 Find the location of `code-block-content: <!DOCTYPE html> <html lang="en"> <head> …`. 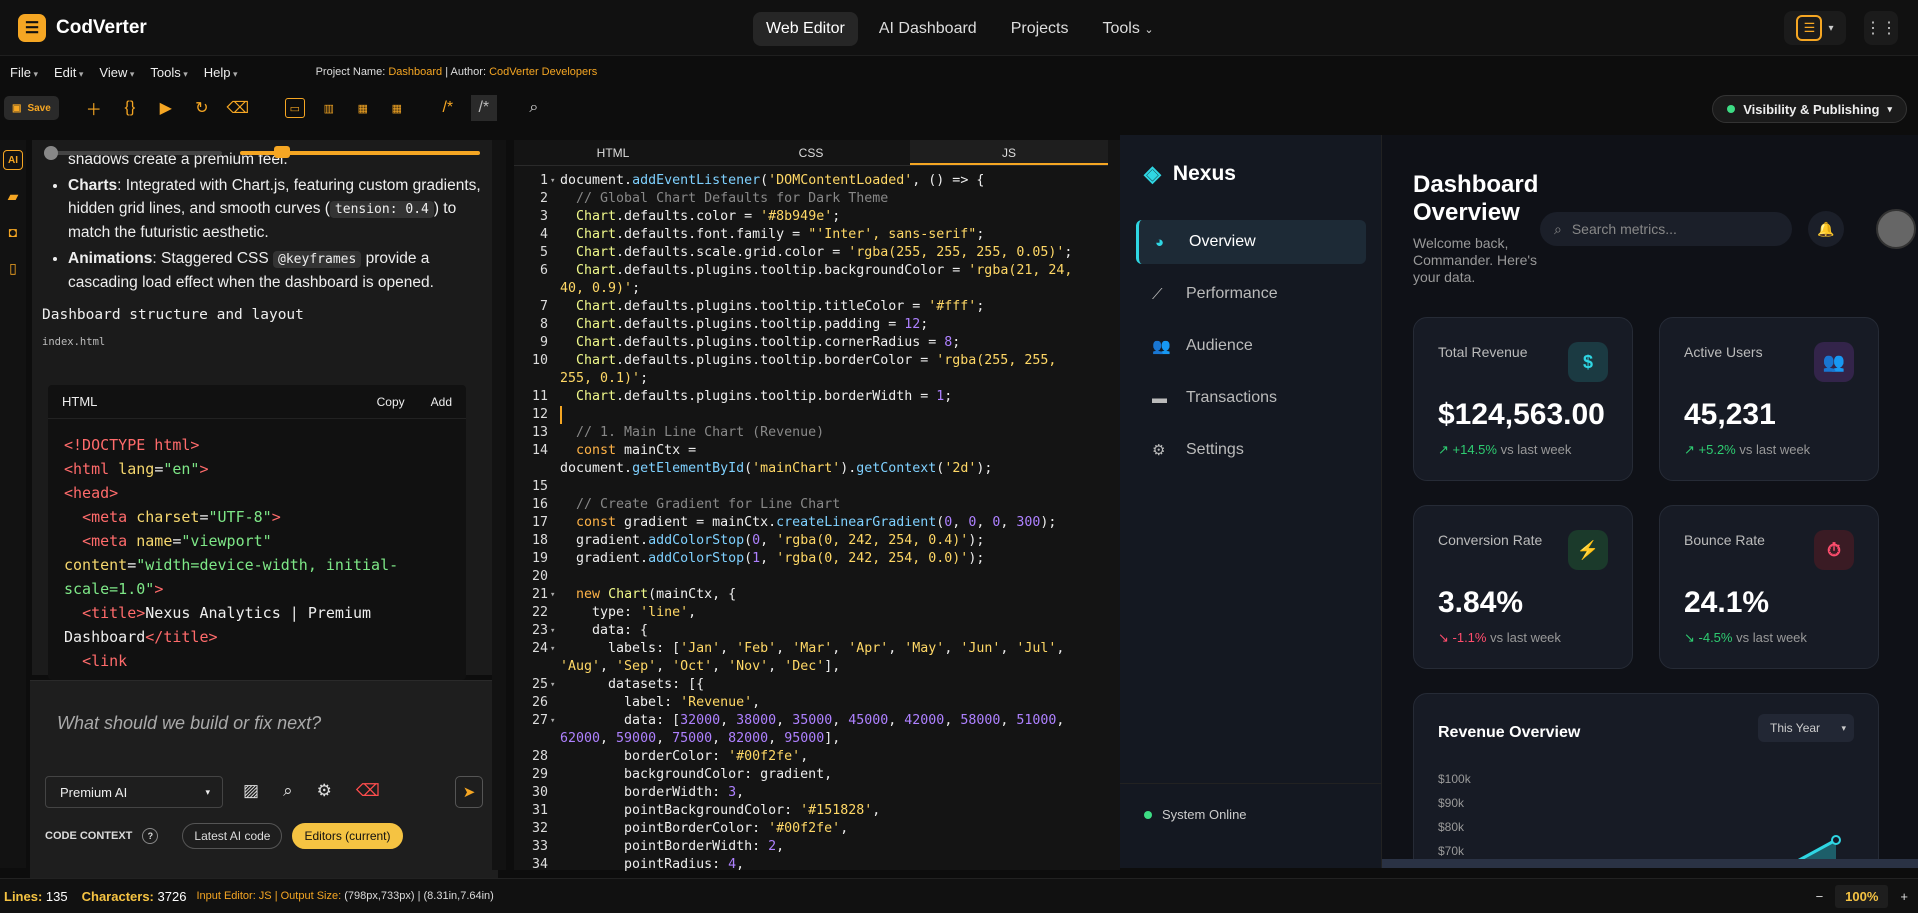

code-block-content: <!DOCTYPE html> <html lang="en"> <head> … is located at coordinates (231, 553).